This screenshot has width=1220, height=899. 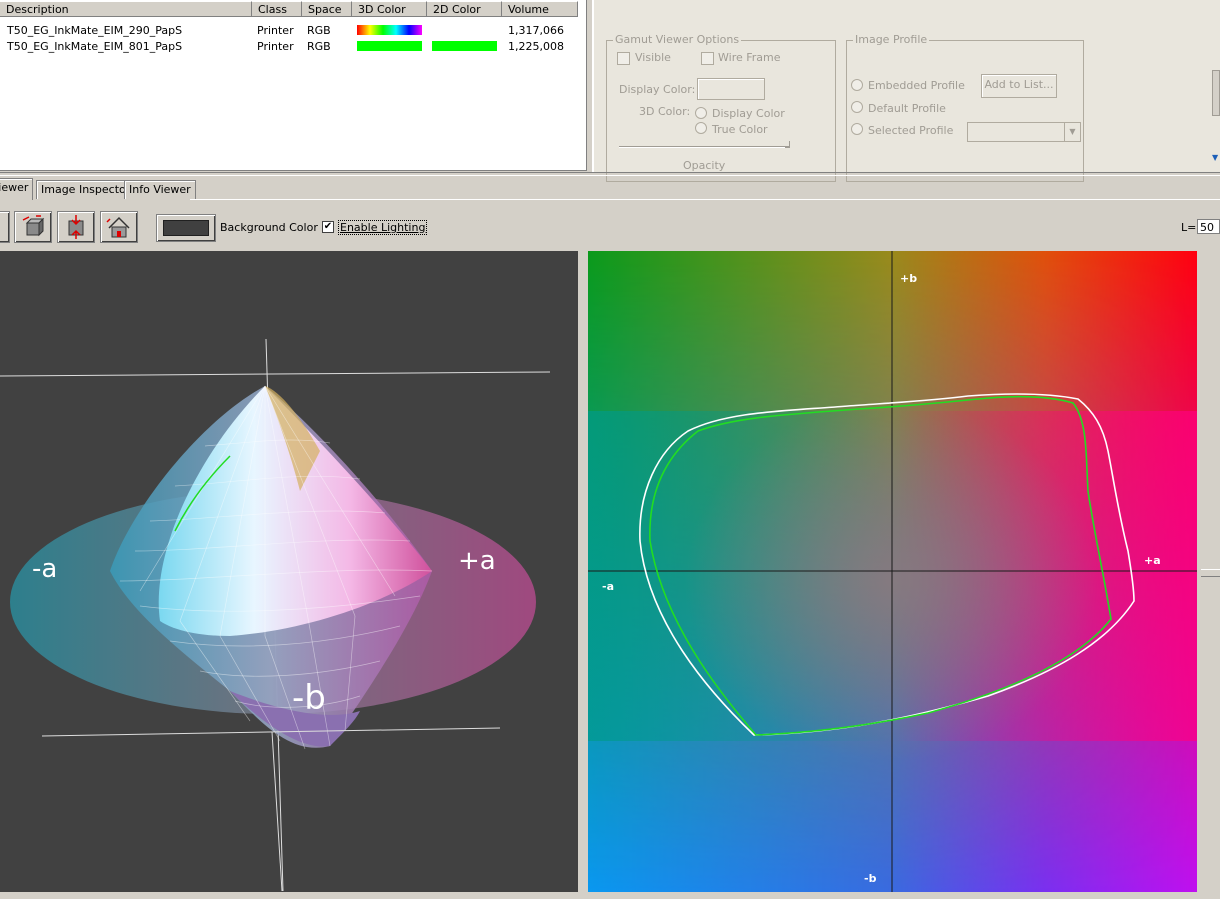 What do you see at coordinates (1189, 227) in the screenshot?
I see `l-value-label: L=` at bounding box center [1189, 227].